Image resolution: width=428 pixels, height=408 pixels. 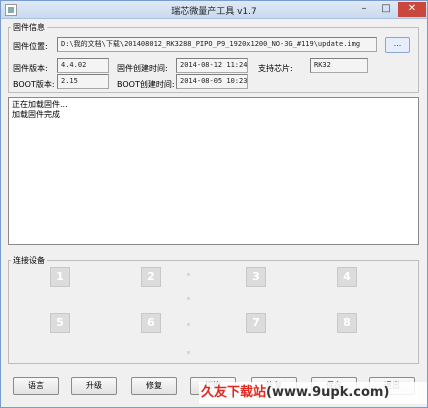 I want to click on watermark-site-name: 久友下载站, so click(x=234, y=392).